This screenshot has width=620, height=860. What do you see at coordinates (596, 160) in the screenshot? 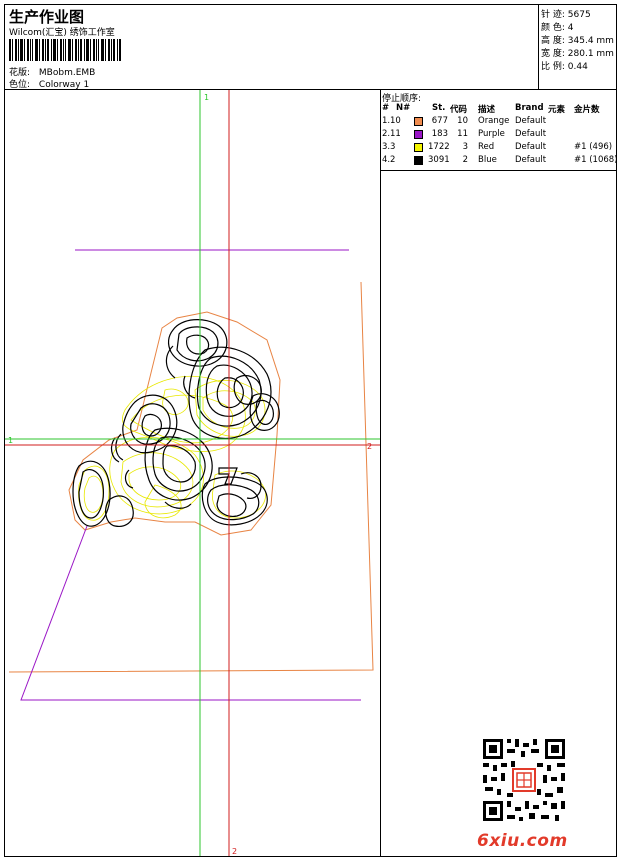
I see `cell-seq: #1 (1068)` at bounding box center [596, 160].